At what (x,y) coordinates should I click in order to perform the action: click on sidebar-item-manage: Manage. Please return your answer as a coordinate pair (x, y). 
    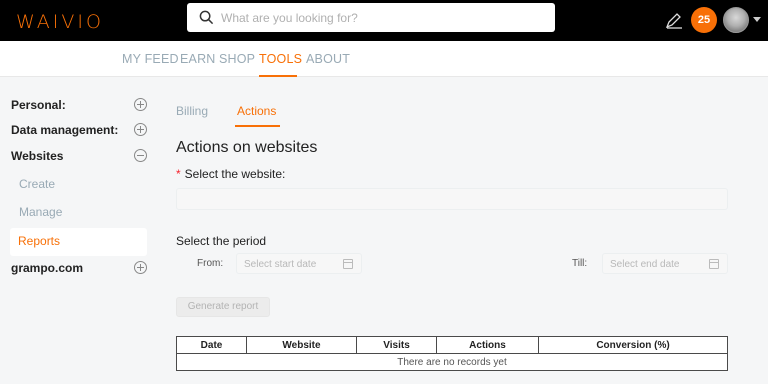
    Looking at the image, I should click on (40, 212).